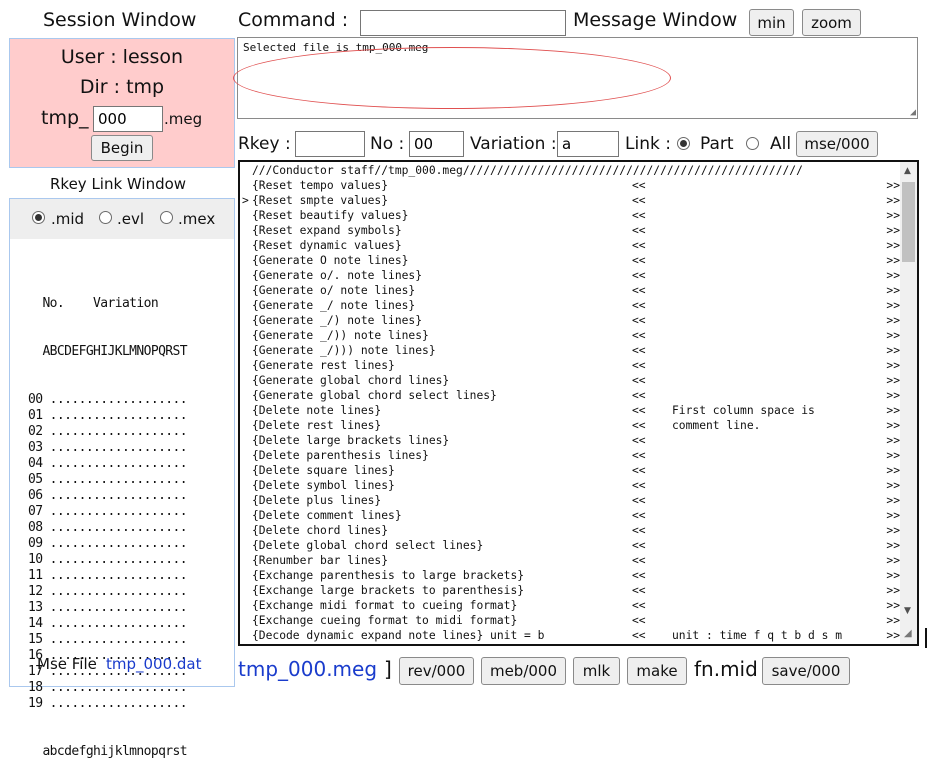 The image size is (929, 776). Describe the element at coordinates (571, 380) in the screenshot. I see `editor-line: {Generate global chord lines} << >>` at that location.